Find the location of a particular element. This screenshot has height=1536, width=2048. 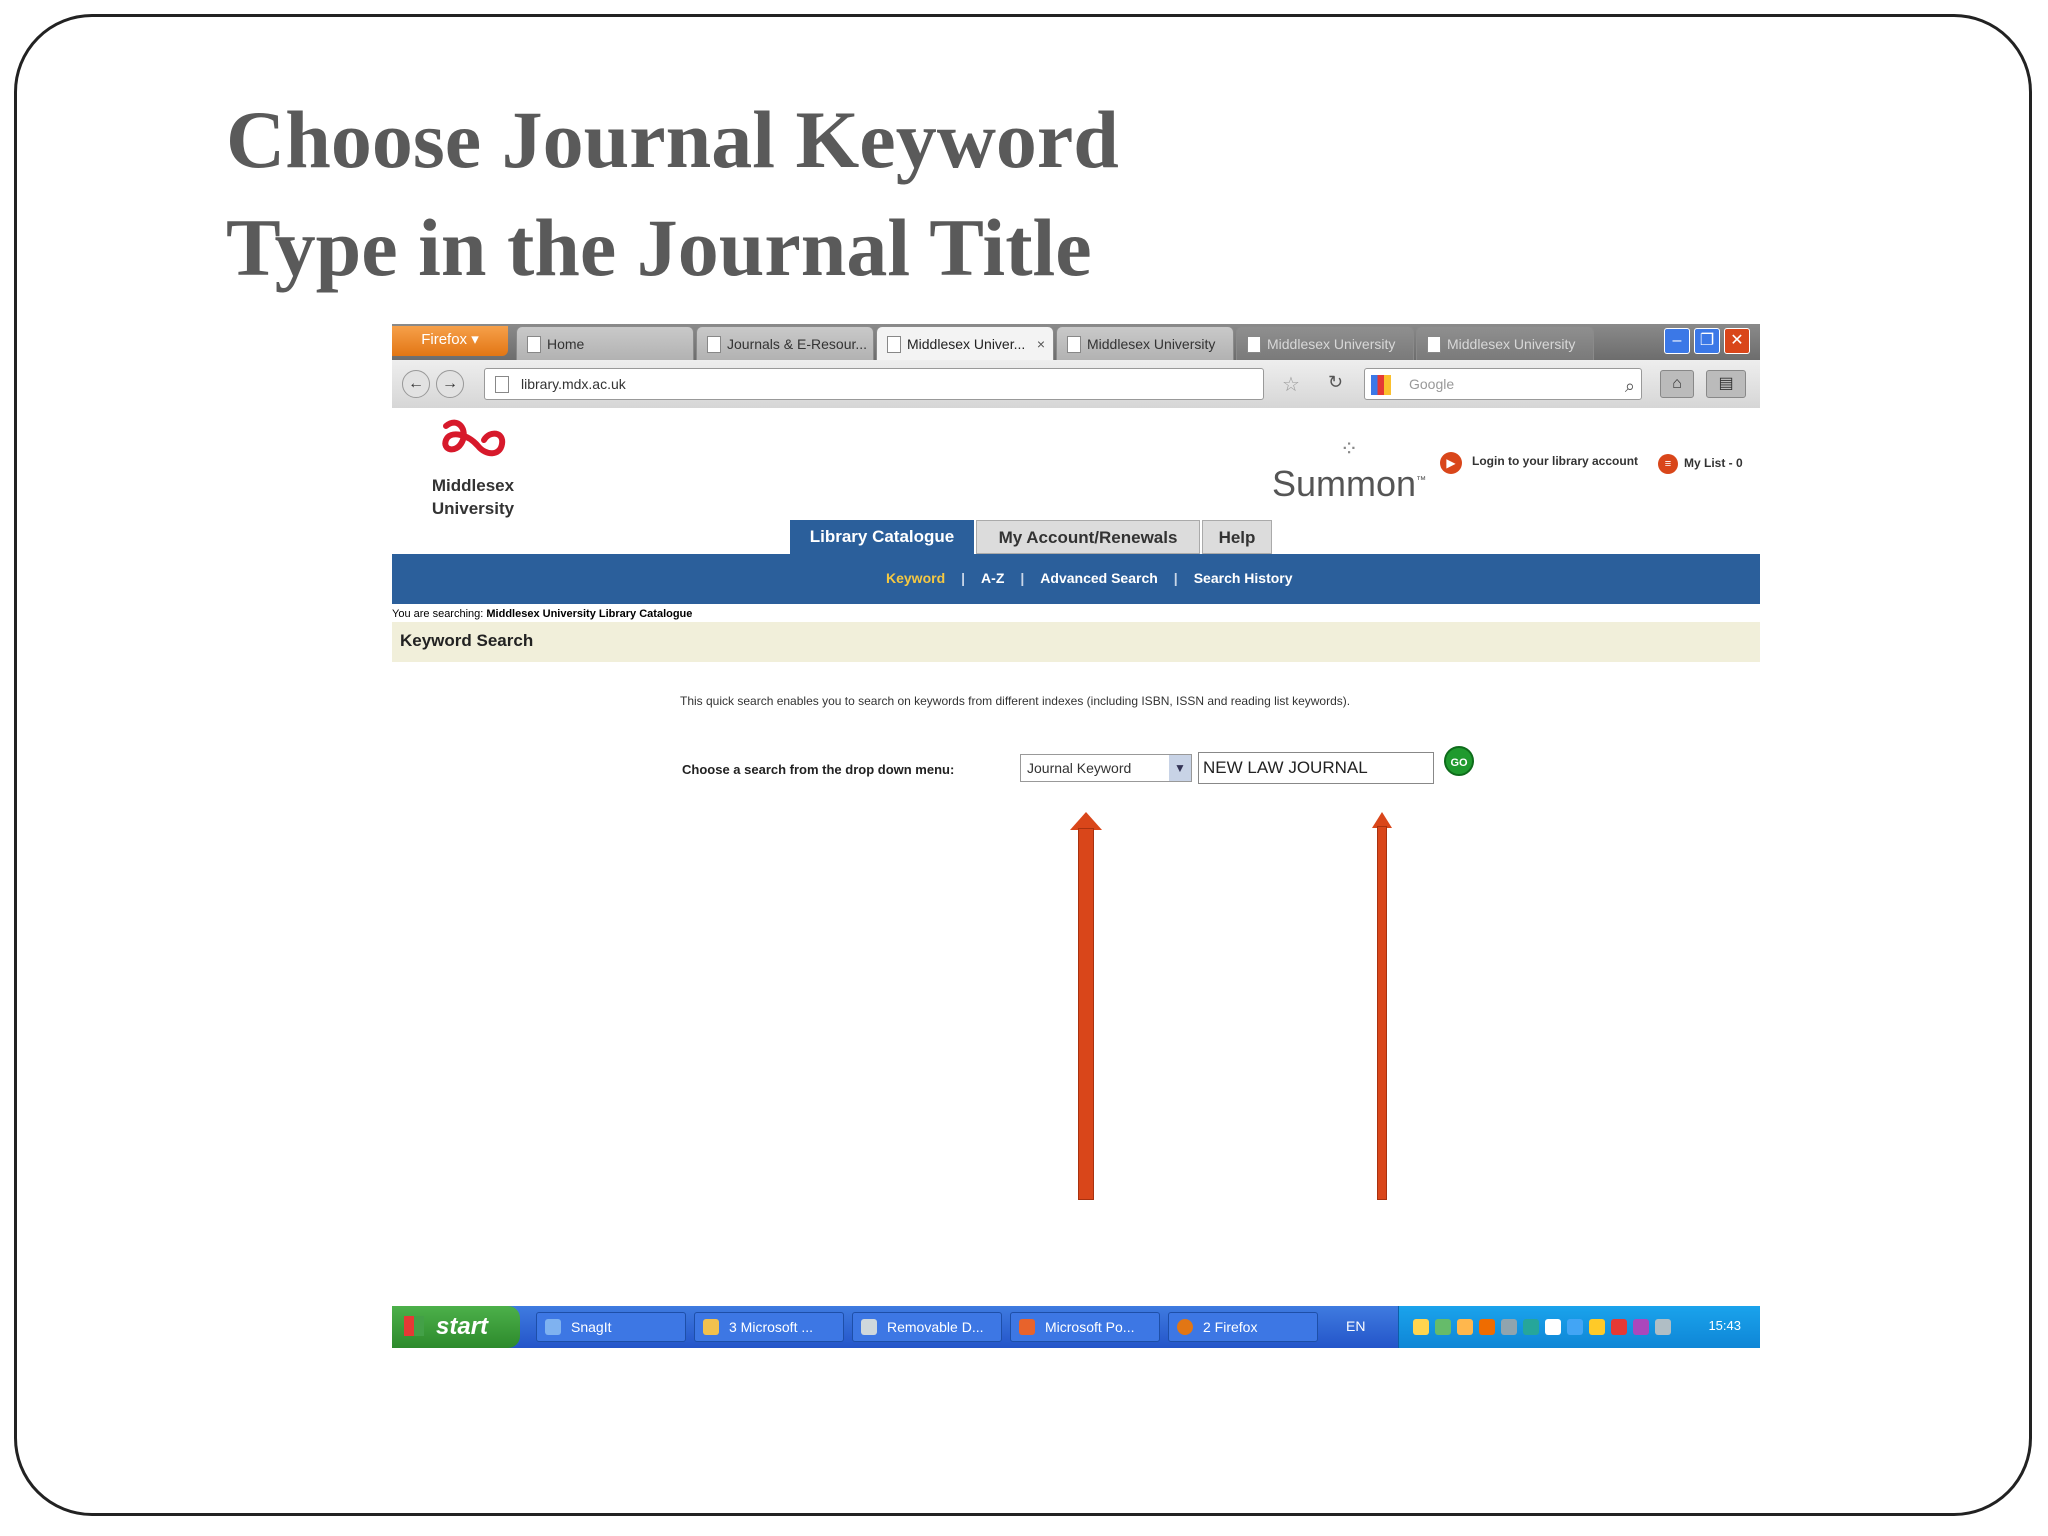

tab-help: Help is located at coordinates (1237, 537).